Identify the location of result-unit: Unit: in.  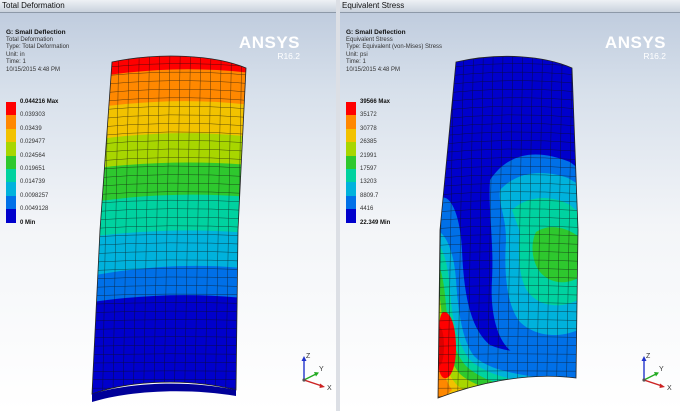
(15, 54).